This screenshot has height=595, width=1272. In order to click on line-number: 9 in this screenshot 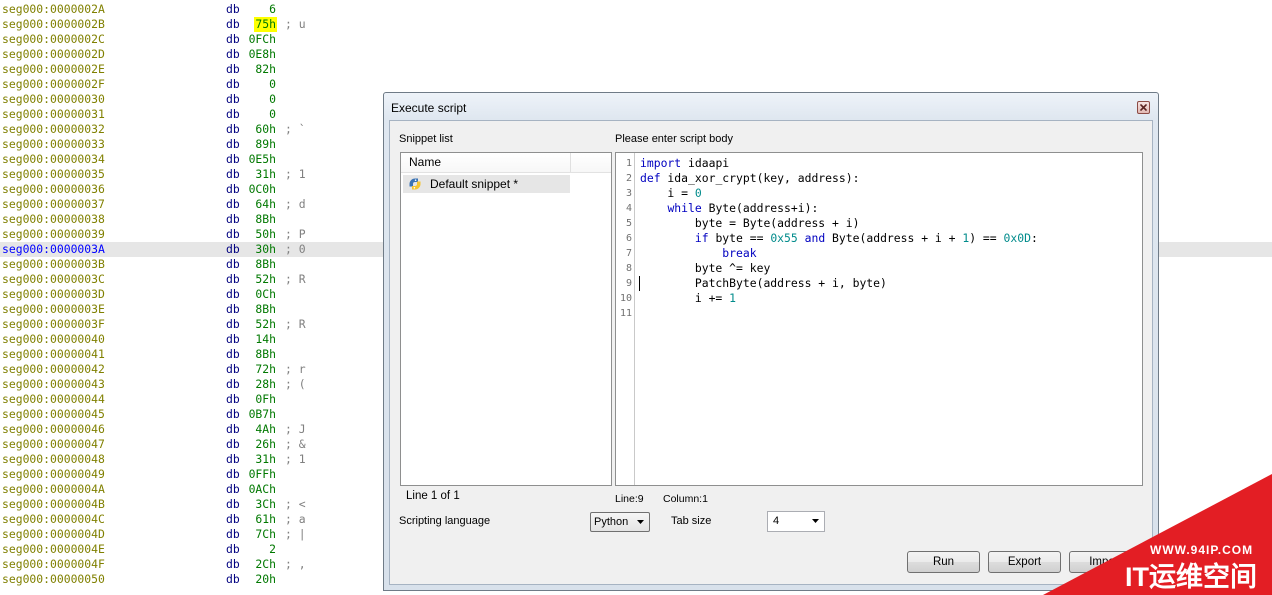, I will do `click(628, 283)`.